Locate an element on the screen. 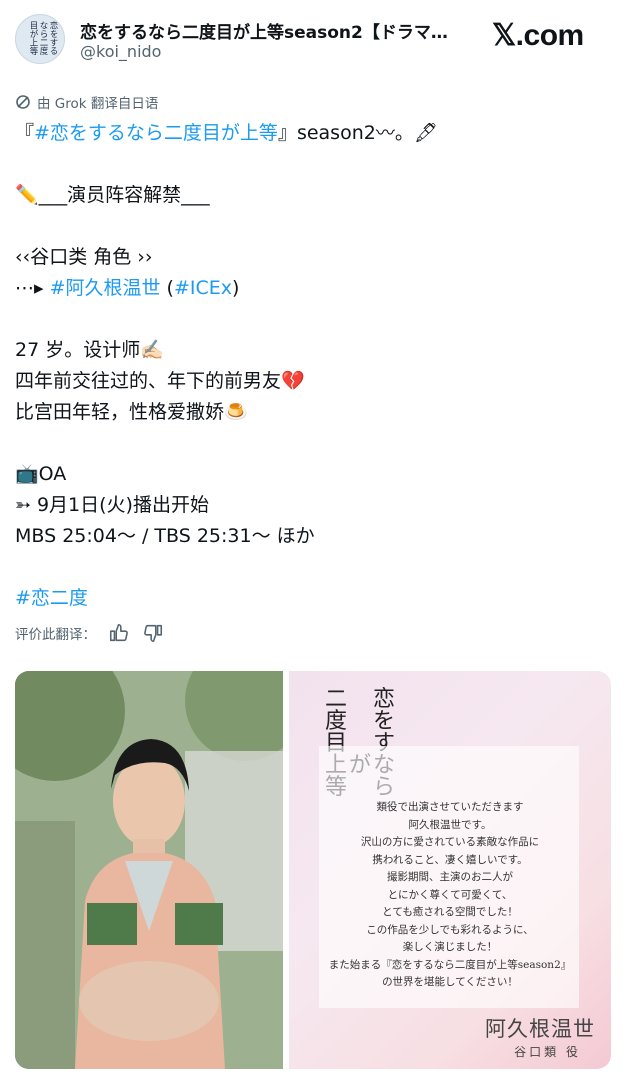  tweet-line: ✏️___演员阵容解禁___ is located at coordinates (315, 195).